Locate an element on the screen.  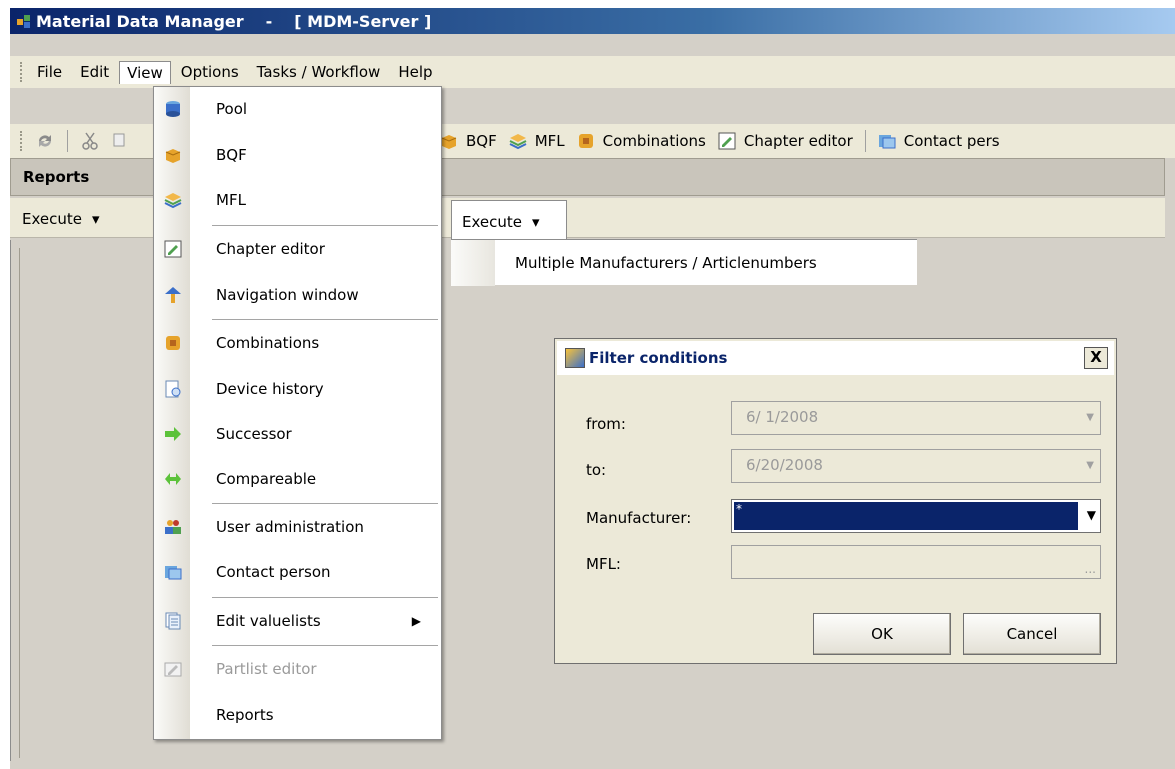
view-menu-item-mfl: MFL is located at coordinates (297, 200).